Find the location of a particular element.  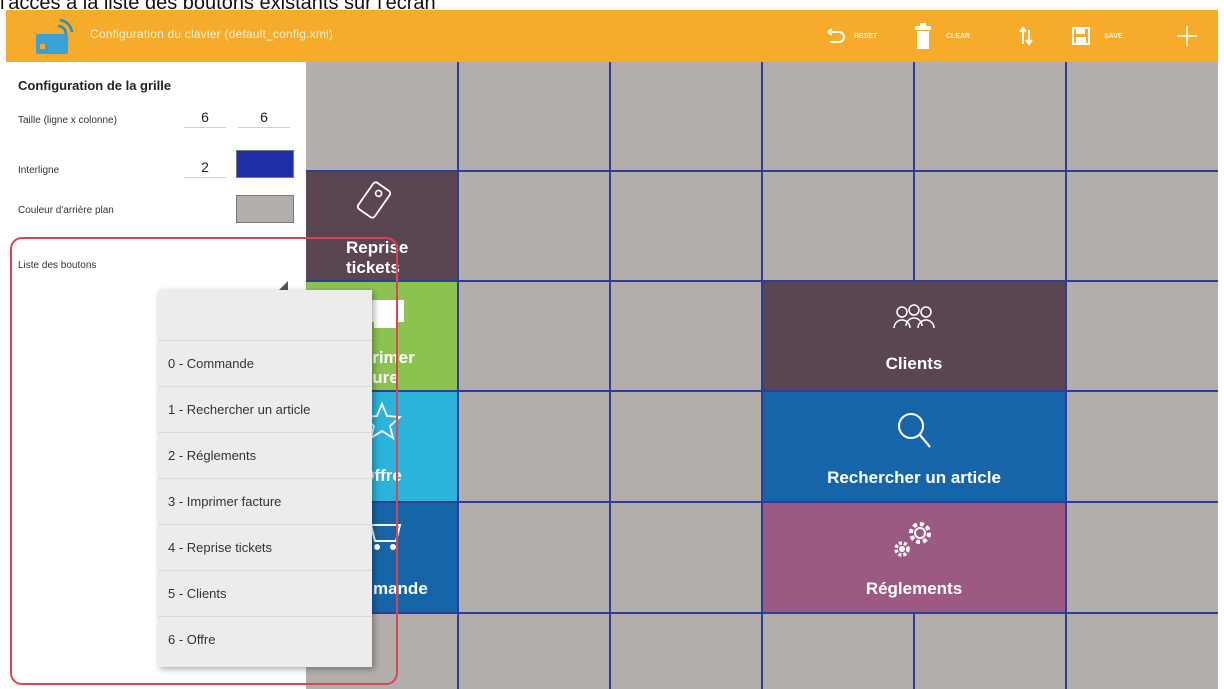

undo-icon is located at coordinates (836, 35).